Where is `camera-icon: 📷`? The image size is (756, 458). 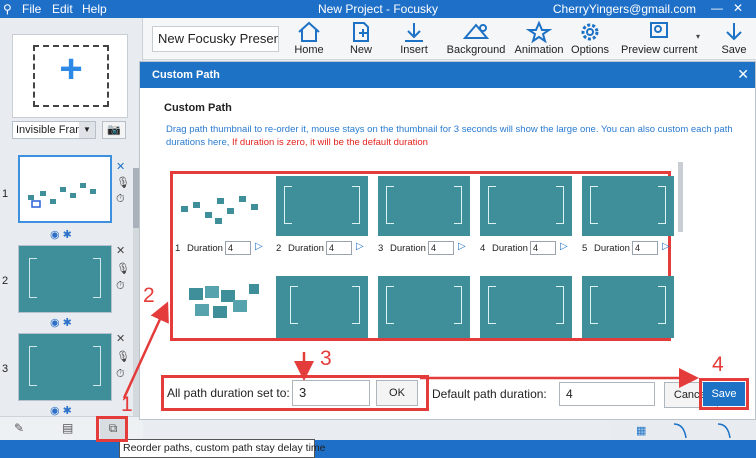 camera-icon: 📷 is located at coordinates (114, 130).